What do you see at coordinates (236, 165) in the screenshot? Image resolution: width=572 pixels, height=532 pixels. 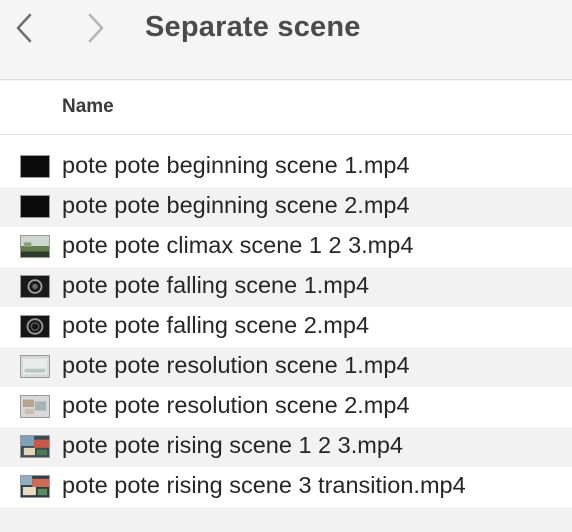 I see `file-name: pote pote beginning scene 1.mp4` at bounding box center [236, 165].